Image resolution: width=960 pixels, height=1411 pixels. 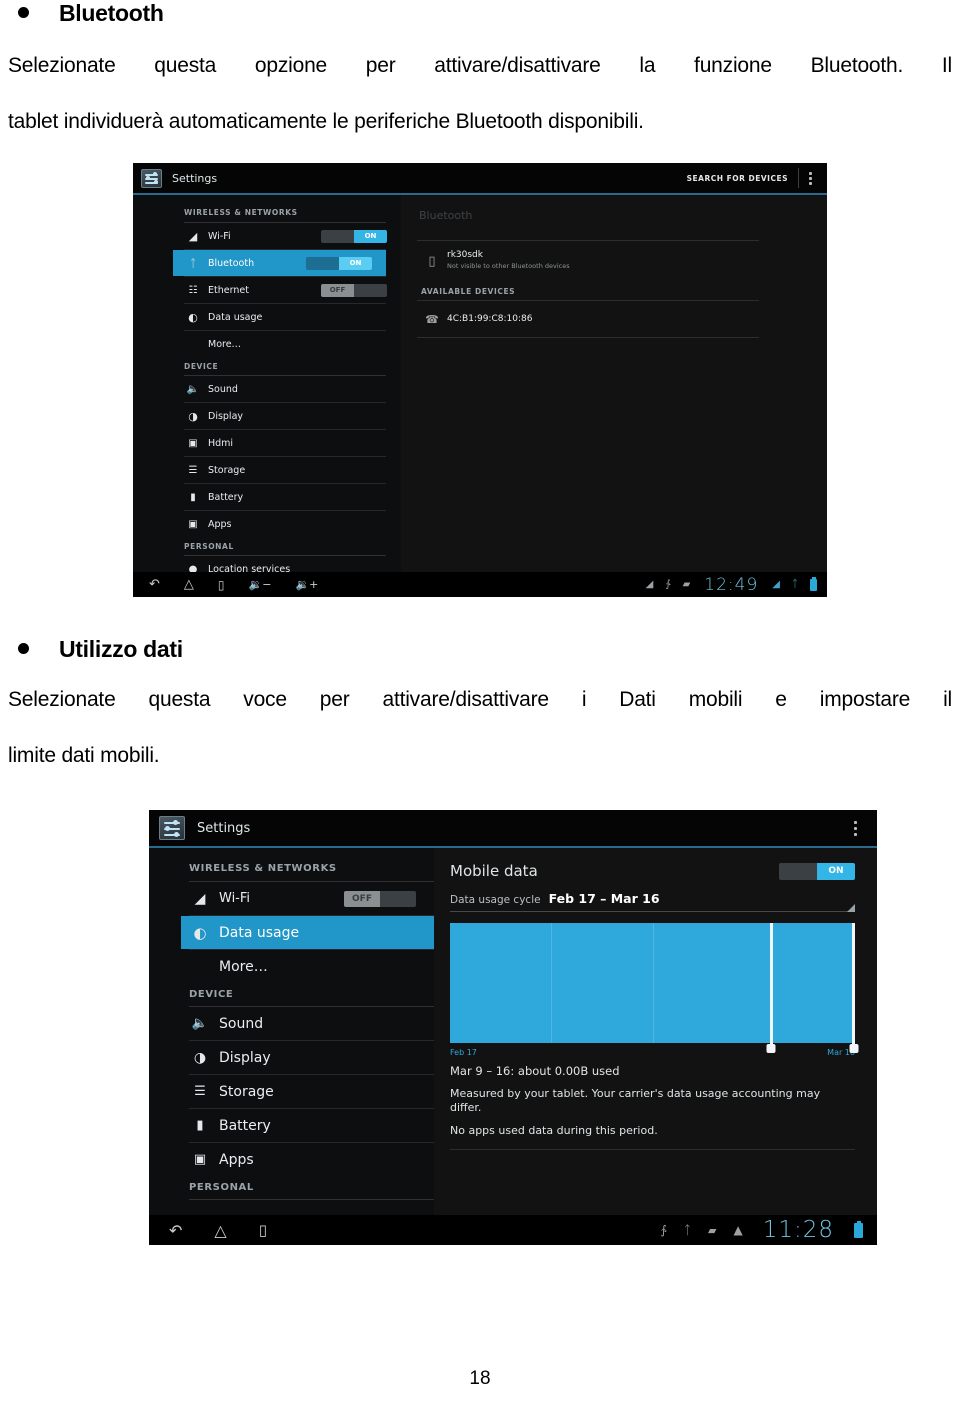 What do you see at coordinates (652, 908) in the screenshot?
I see `cycle-dropdown-underline` at bounding box center [652, 908].